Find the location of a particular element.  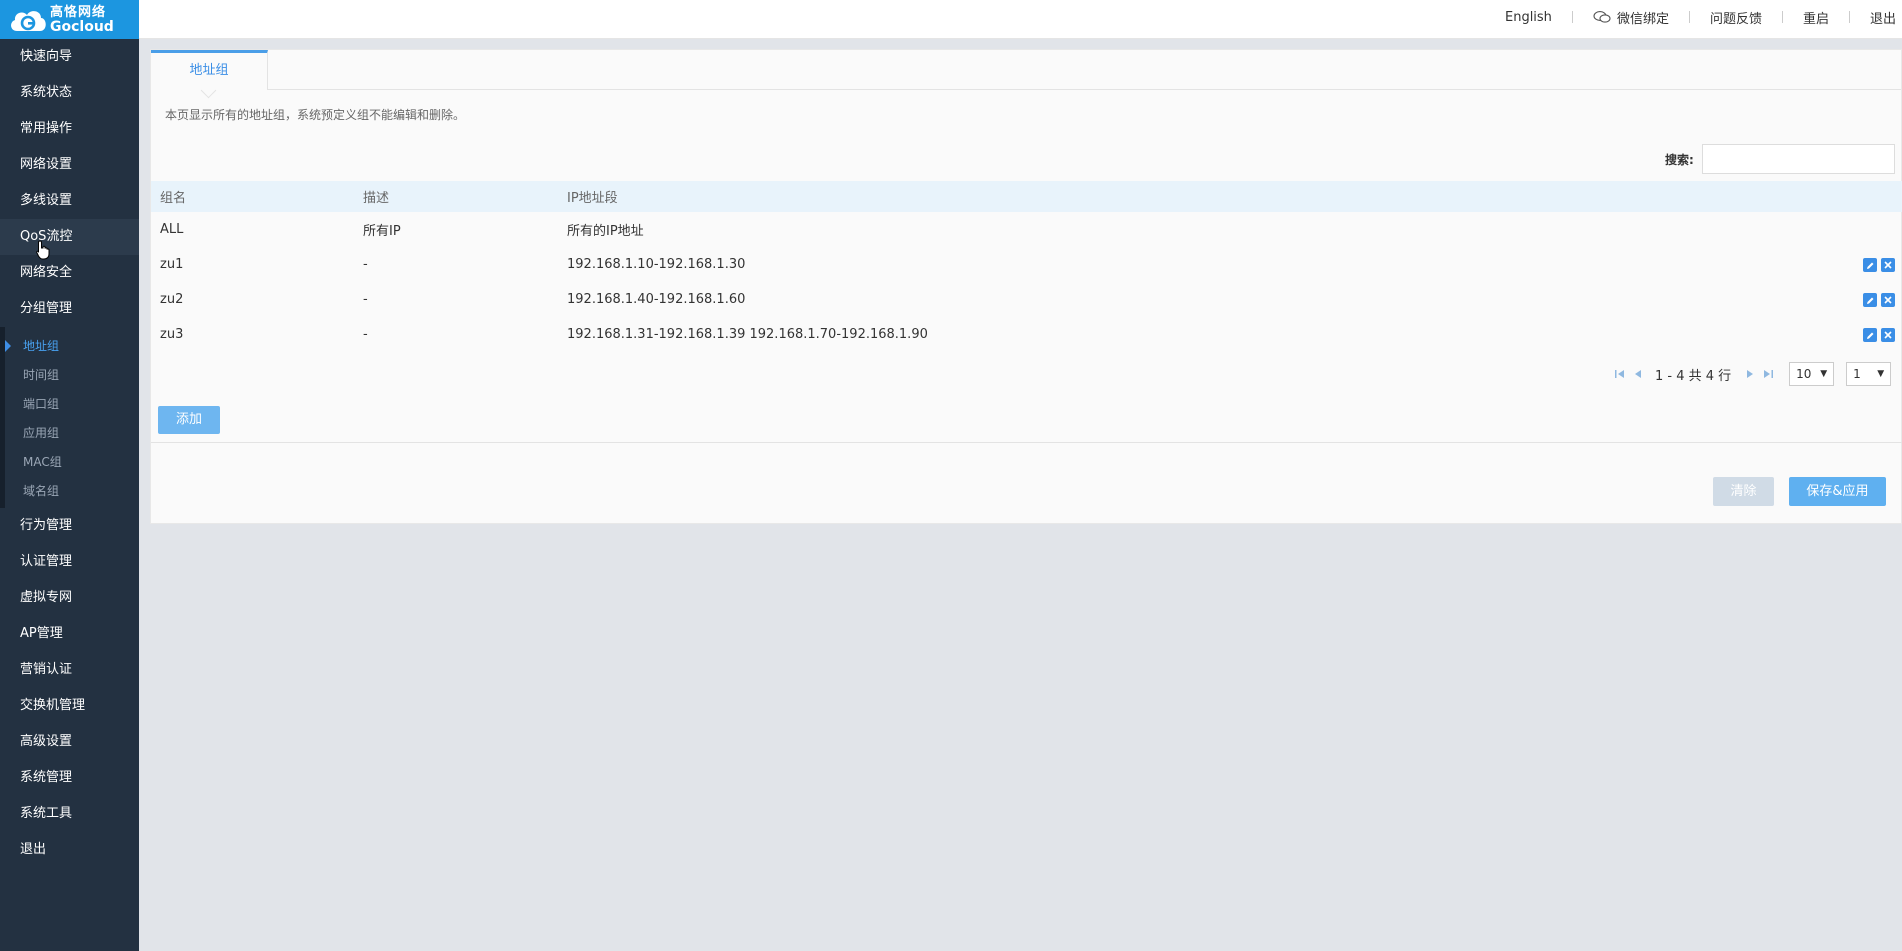

top-nav: English 微信绑定 问题反馈 重启 退出 is located at coordinates (1693, 17).